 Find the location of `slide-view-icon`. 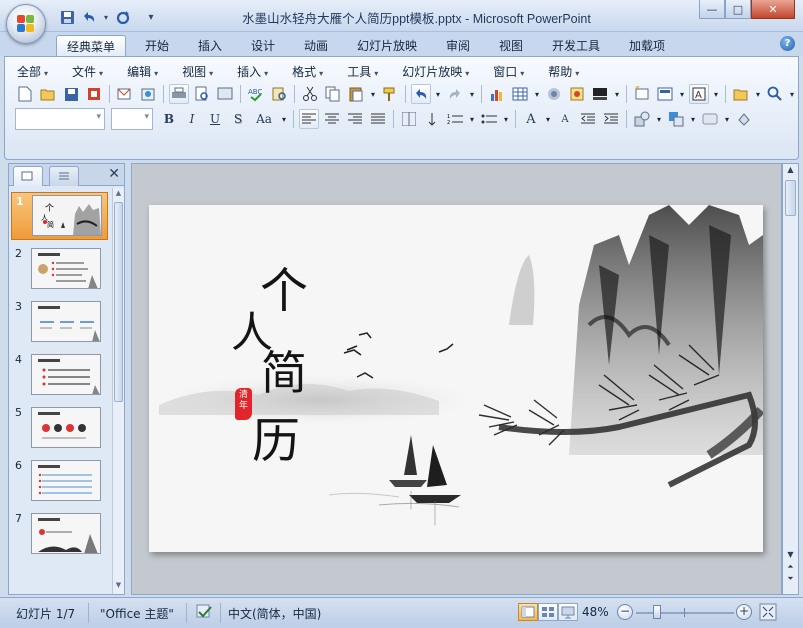

slide-view-icon is located at coordinates (225, 94).